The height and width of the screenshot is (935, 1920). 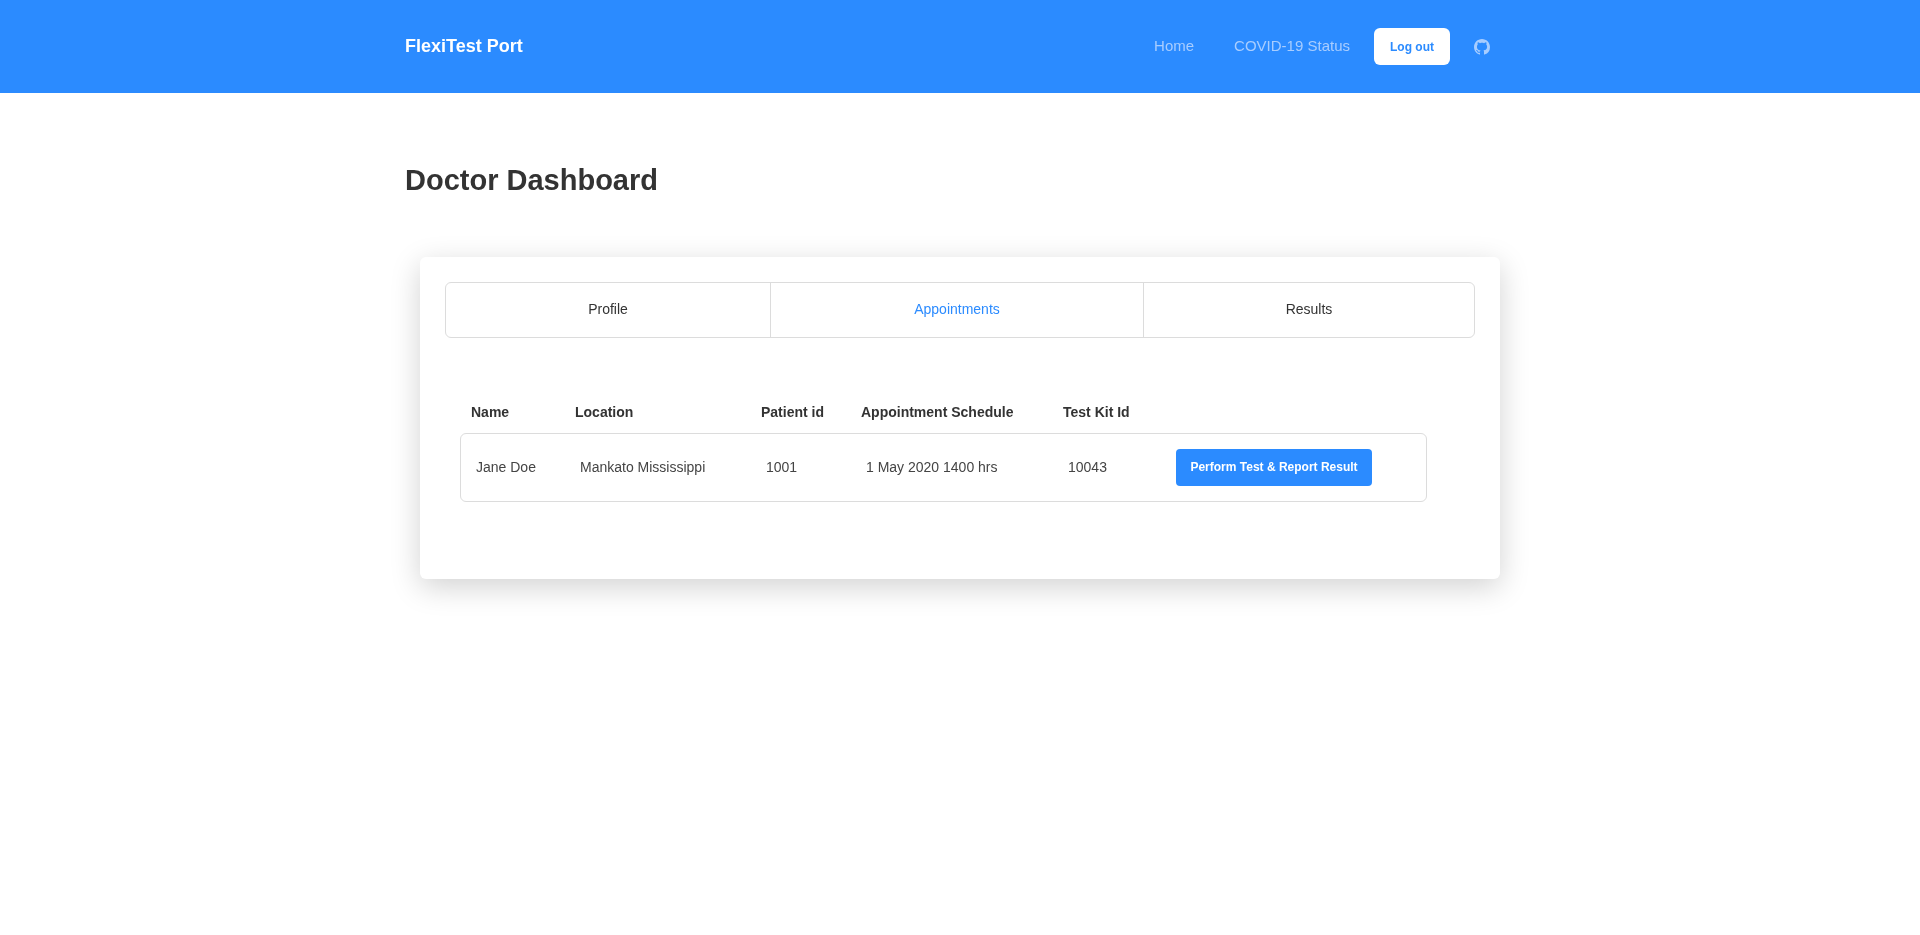 I want to click on column-header: Test Kit Id, so click(x=1097, y=412).